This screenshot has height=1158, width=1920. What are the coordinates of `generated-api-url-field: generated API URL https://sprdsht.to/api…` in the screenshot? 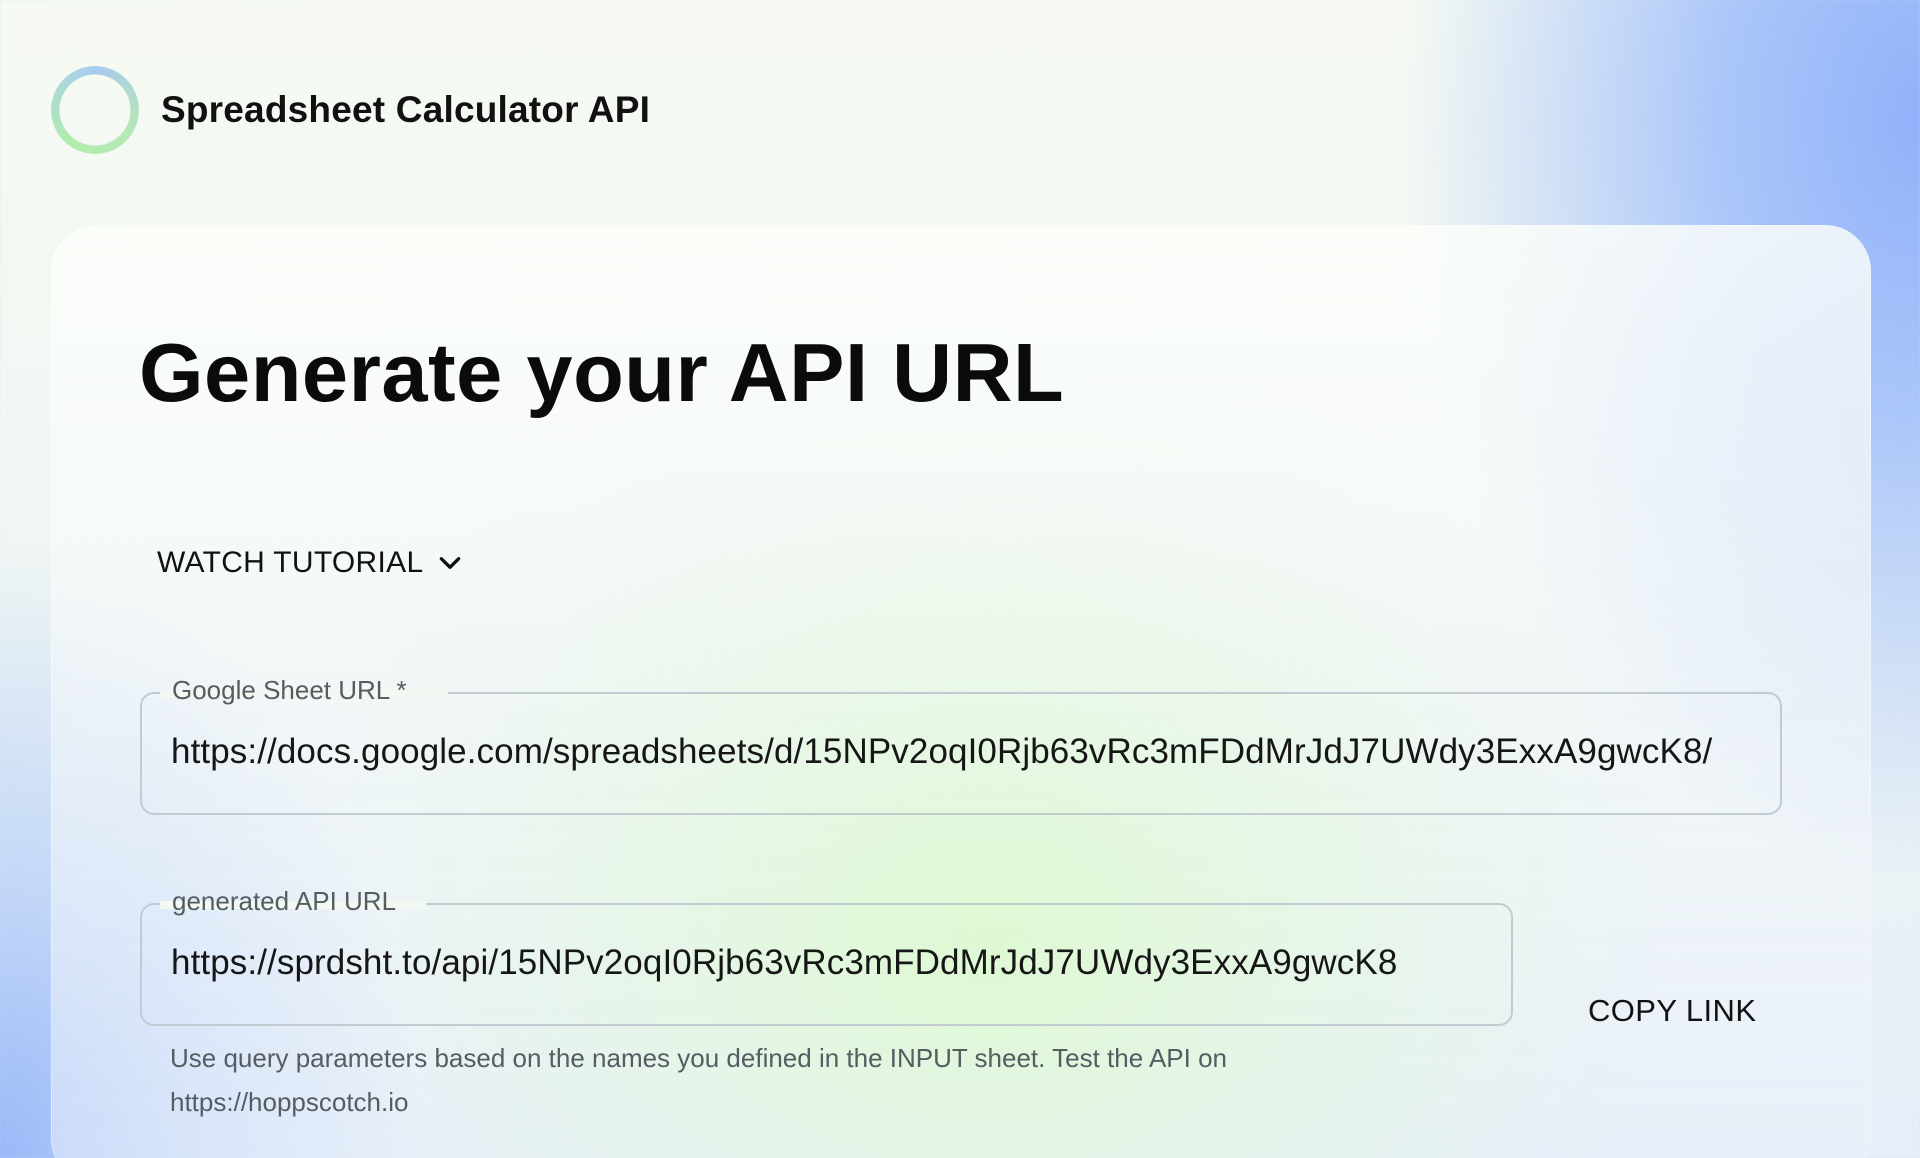 It's located at (826, 956).